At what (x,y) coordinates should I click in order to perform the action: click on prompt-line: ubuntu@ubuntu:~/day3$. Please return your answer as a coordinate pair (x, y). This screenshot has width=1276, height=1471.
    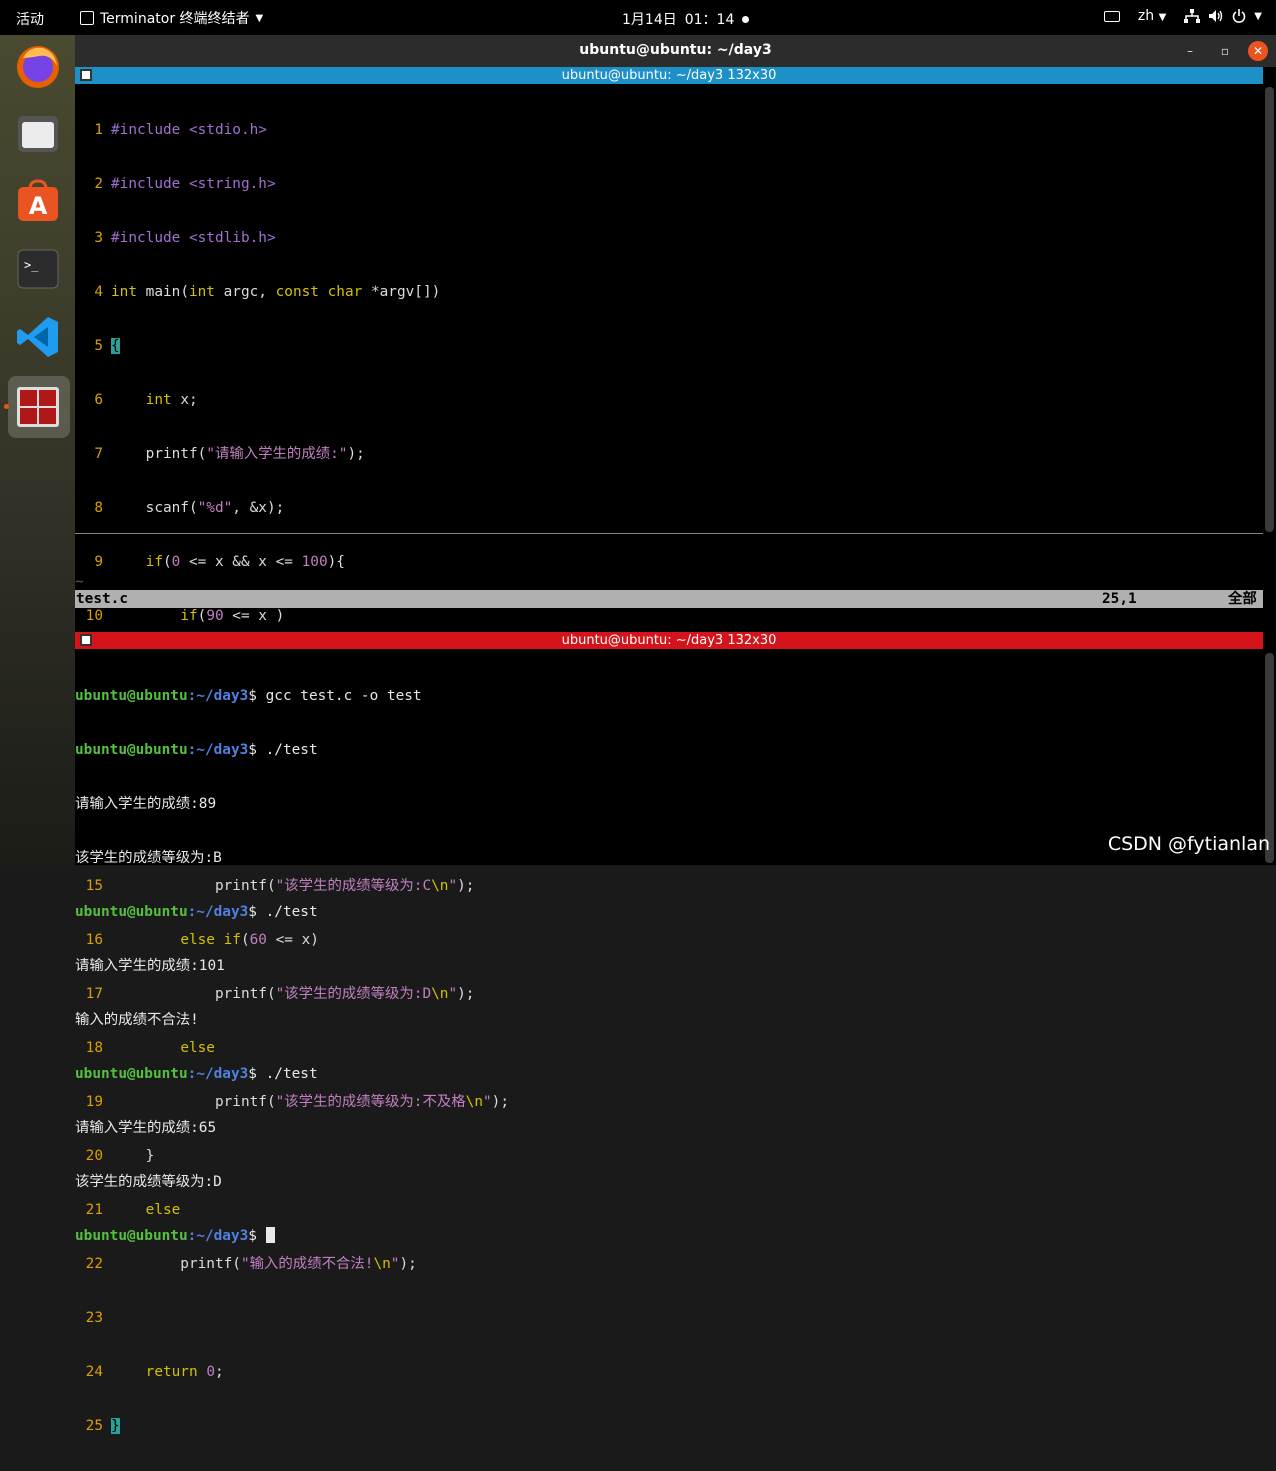
    Looking at the image, I should click on (669, 1236).